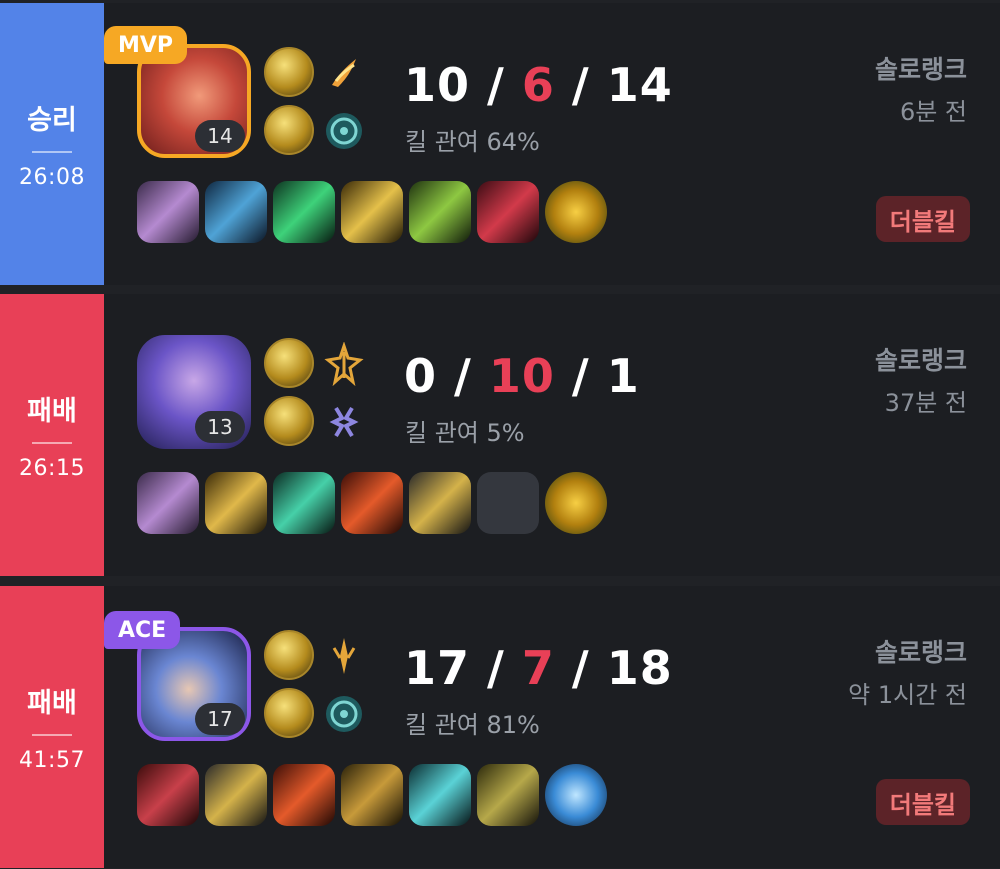 Image resolution: width=1000 pixels, height=869 pixels. What do you see at coordinates (194, 392) in the screenshot?
I see `champion-portrait: 13` at bounding box center [194, 392].